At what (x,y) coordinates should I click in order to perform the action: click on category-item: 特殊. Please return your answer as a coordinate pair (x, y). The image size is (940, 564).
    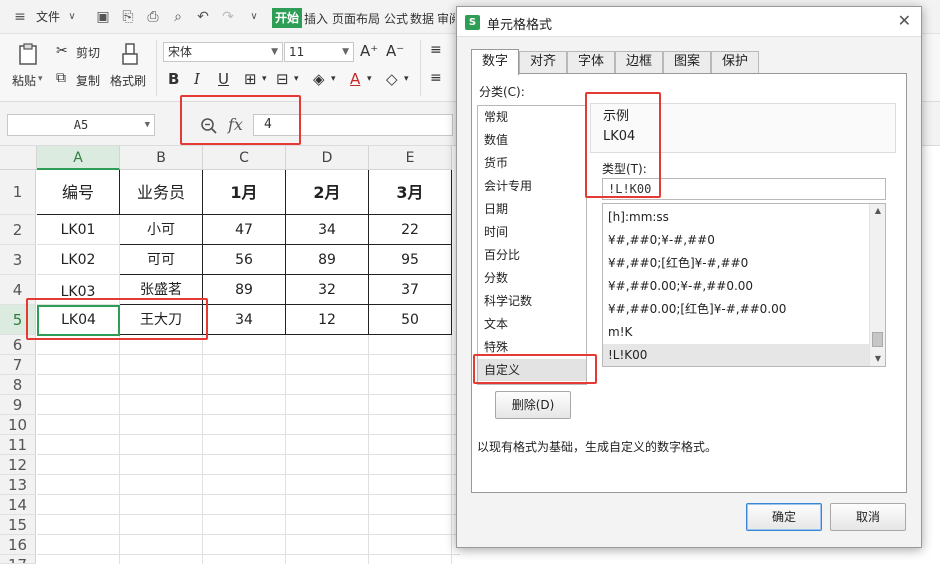
    Looking at the image, I should click on (532, 347).